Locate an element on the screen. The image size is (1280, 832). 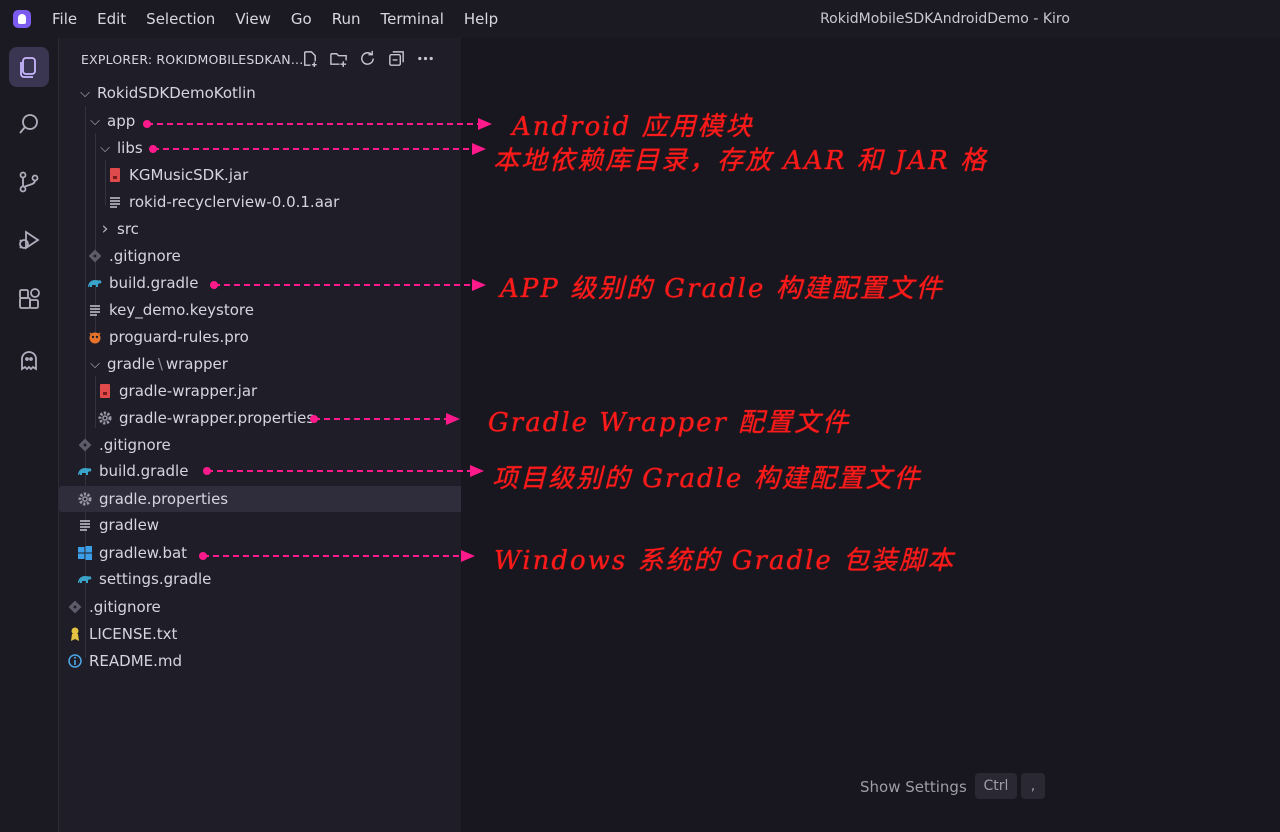
proguard-file-icon is located at coordinates (95, 337).